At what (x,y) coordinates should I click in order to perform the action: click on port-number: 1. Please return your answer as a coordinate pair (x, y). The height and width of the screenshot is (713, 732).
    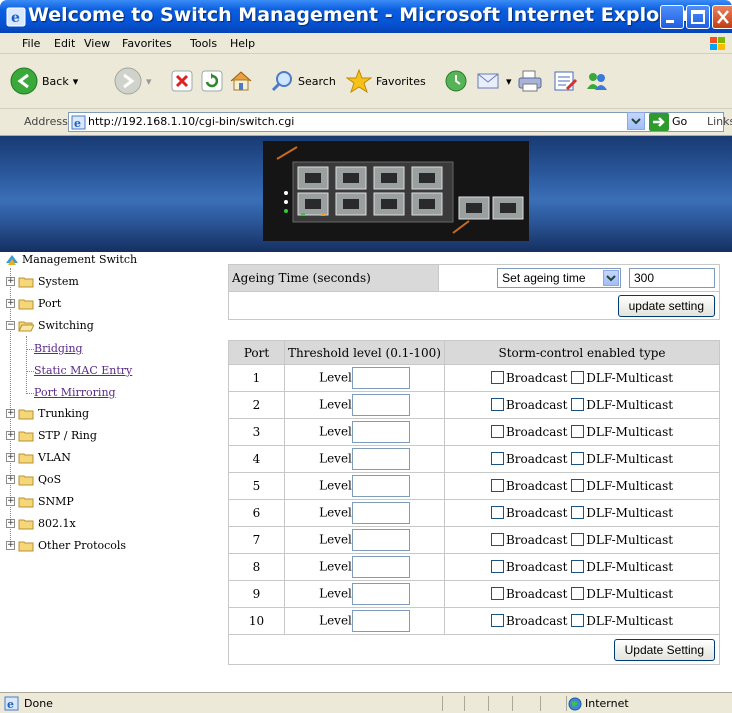
    Looking at the image, I should click on (256, 378).